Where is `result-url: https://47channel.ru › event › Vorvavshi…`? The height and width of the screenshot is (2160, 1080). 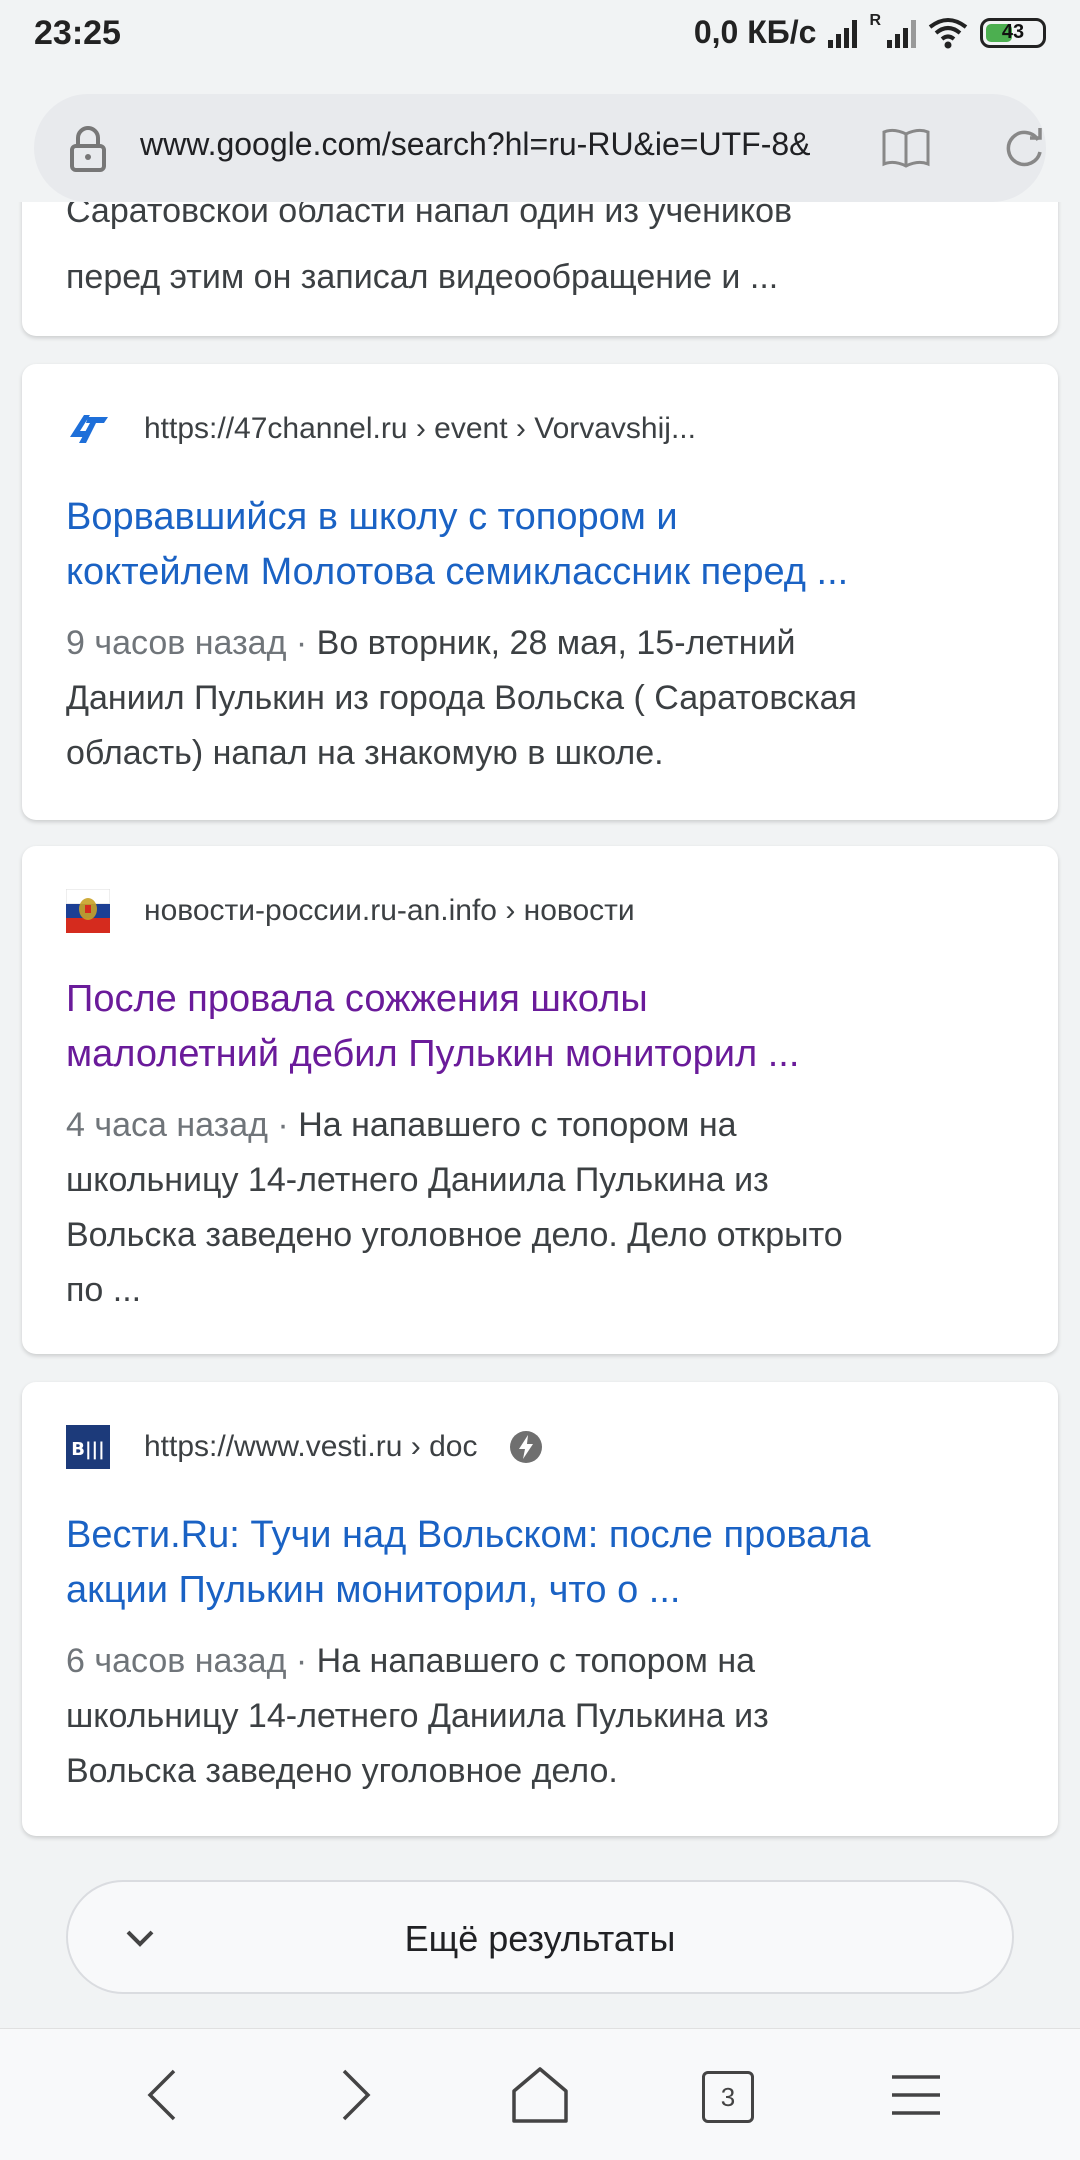
result-url: https://47channel.ru › event › Vorvavshi… is located at coordinates (420, 428).